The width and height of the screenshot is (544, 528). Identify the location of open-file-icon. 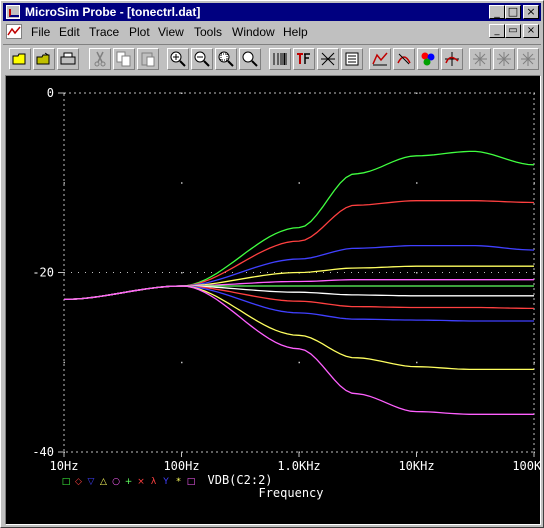
(44, 59).